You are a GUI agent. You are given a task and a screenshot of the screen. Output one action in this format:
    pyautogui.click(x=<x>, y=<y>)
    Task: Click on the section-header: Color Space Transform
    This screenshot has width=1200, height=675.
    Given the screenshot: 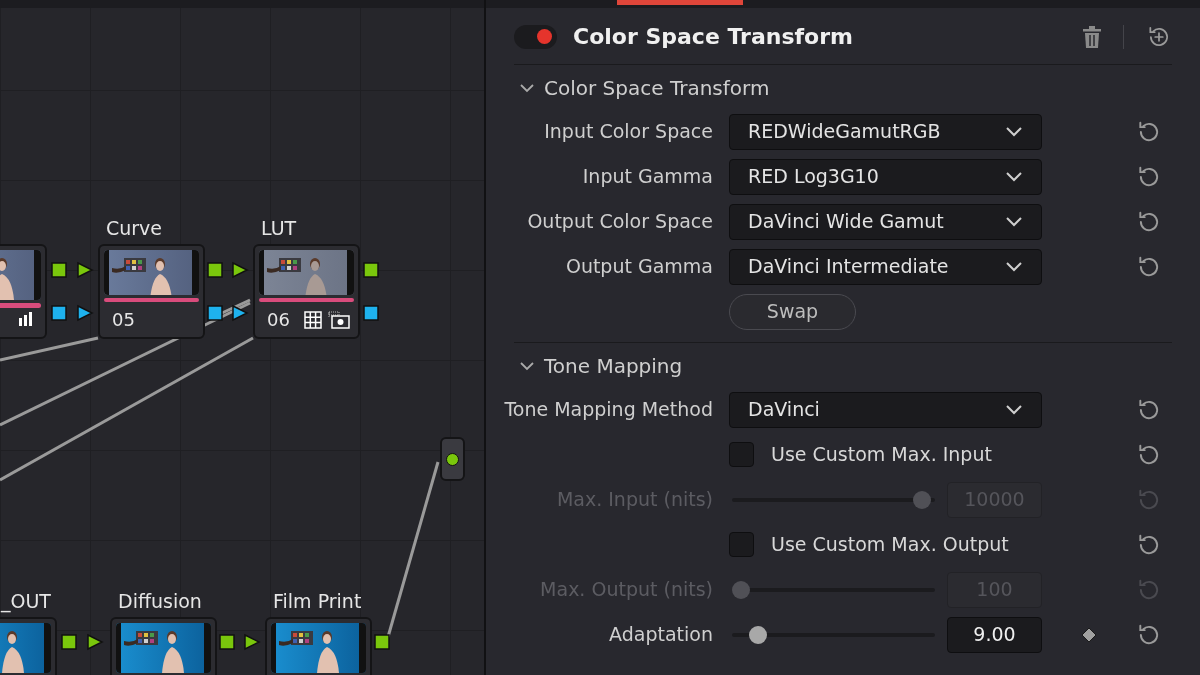 What is the action you would take?
    pyautogui.click(x=642, y=88)
    